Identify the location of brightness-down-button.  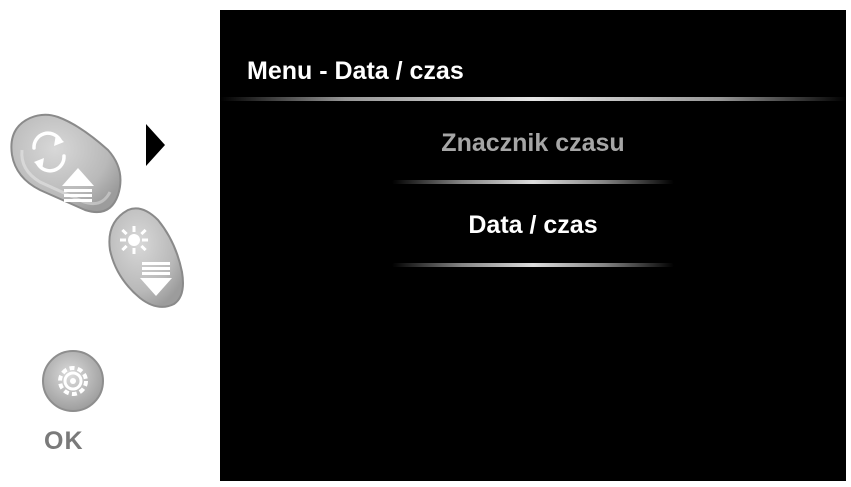
(146, 257).